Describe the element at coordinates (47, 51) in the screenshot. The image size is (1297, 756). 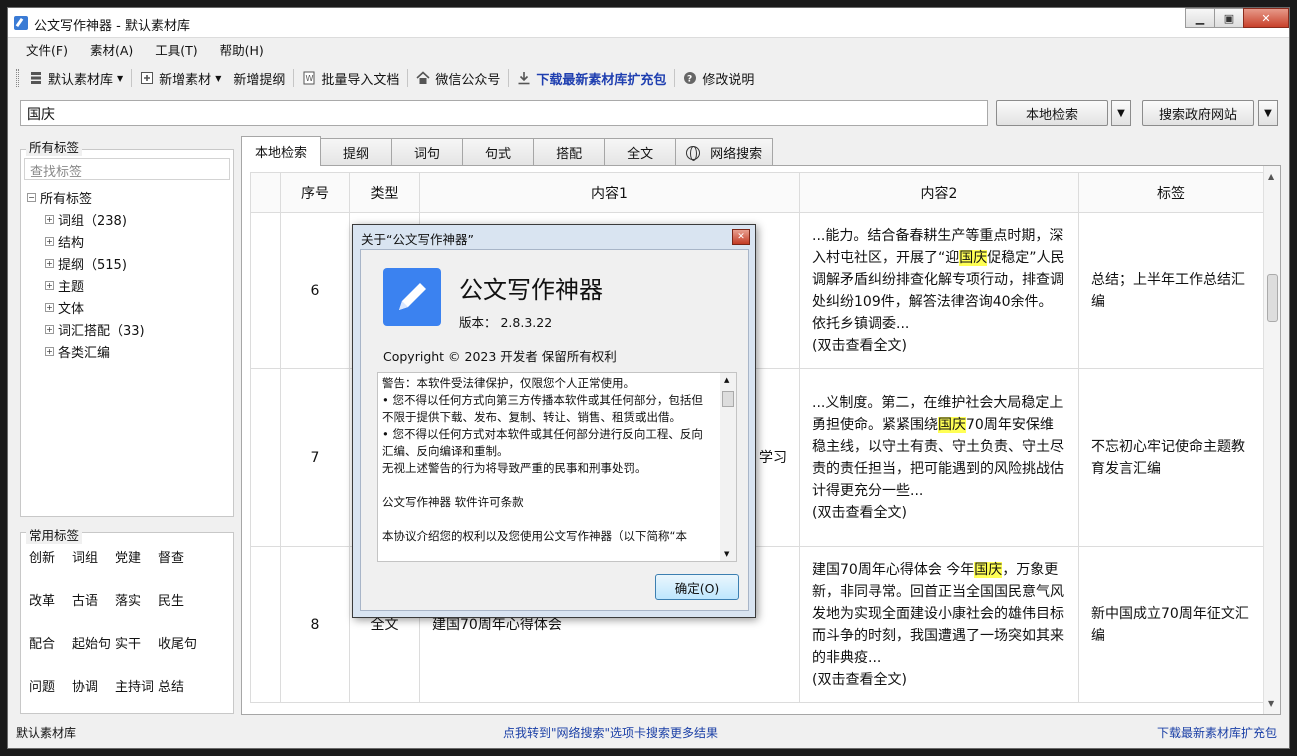
I see `menu-file: 文件(F)` at that location.